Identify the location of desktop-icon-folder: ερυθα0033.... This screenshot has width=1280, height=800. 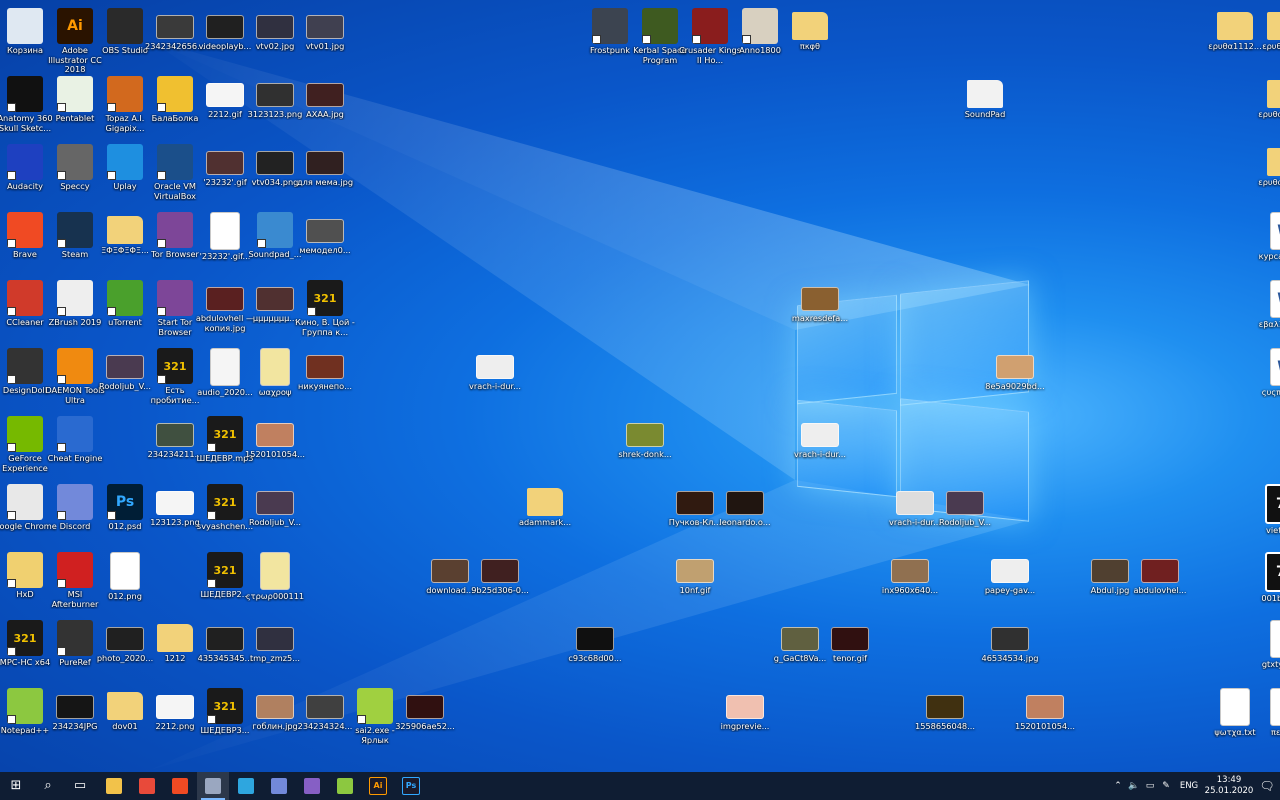
(1266, 173).